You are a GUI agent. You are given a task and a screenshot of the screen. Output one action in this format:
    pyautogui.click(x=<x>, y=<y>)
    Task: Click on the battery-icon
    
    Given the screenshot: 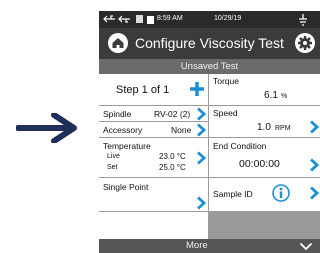 What is the action you would take?
    pyautogui.click(x=150, y=20)
    